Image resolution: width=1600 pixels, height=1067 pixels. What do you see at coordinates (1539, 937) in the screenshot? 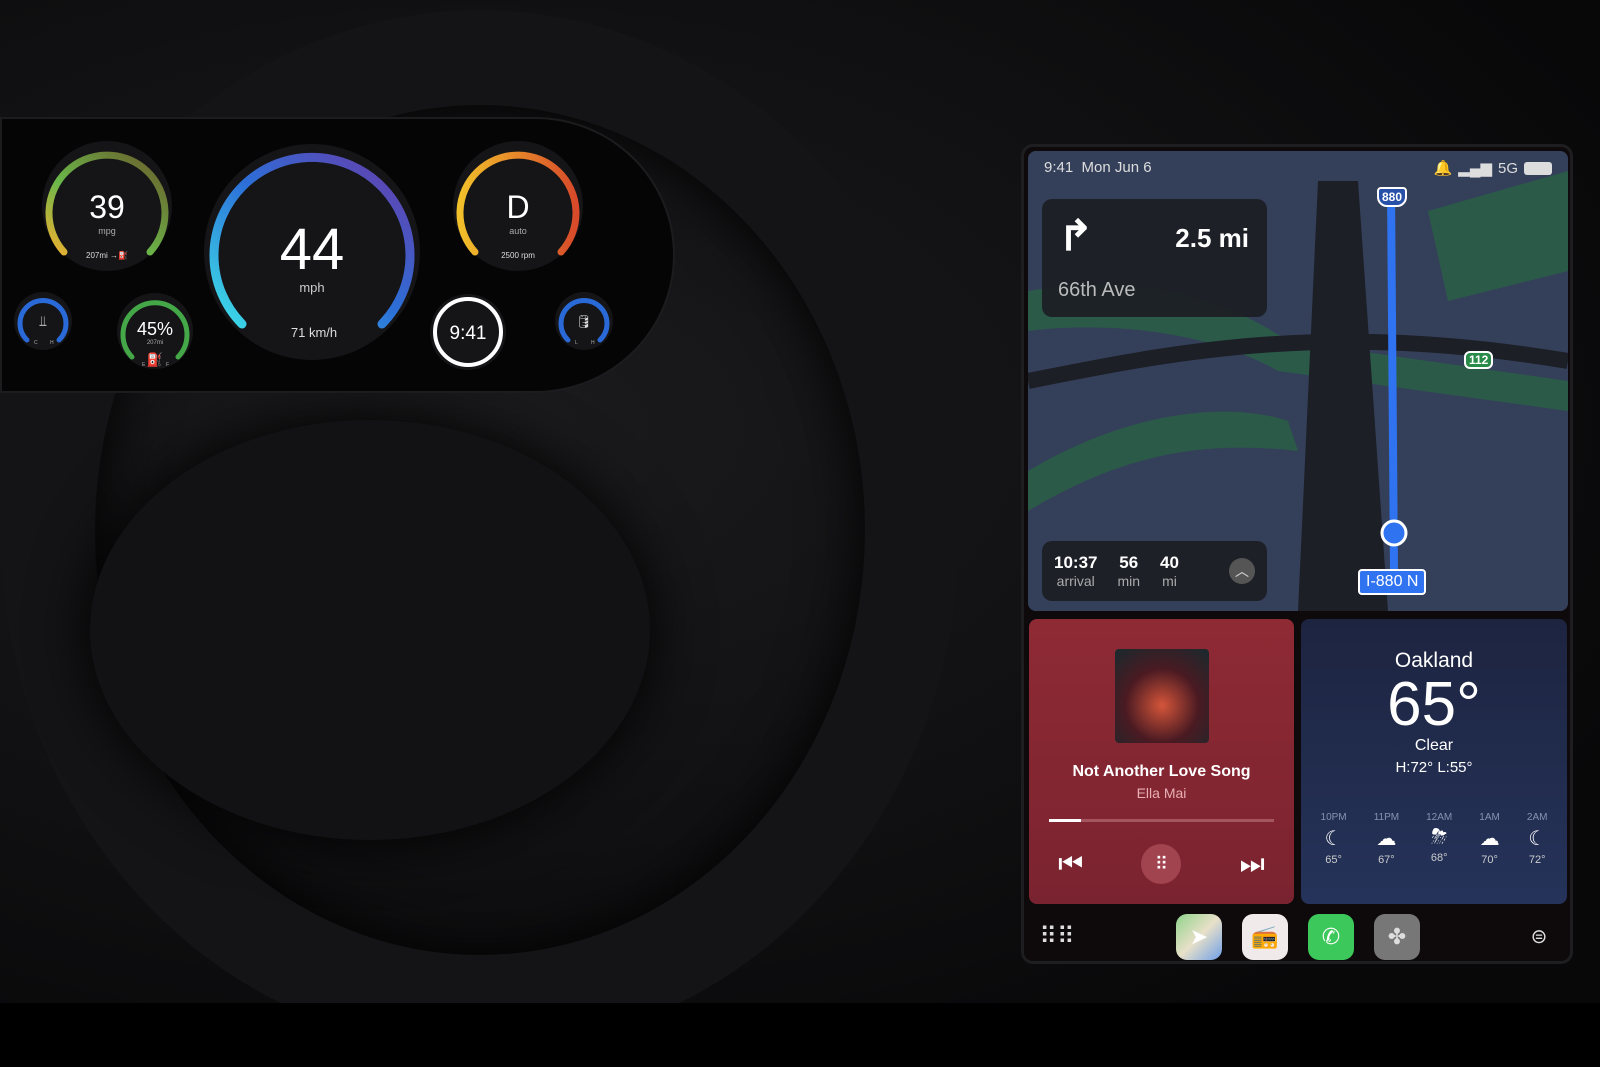
I see `dashboard-toggle-icon: ⊜` at bounding box center [1539, 937].